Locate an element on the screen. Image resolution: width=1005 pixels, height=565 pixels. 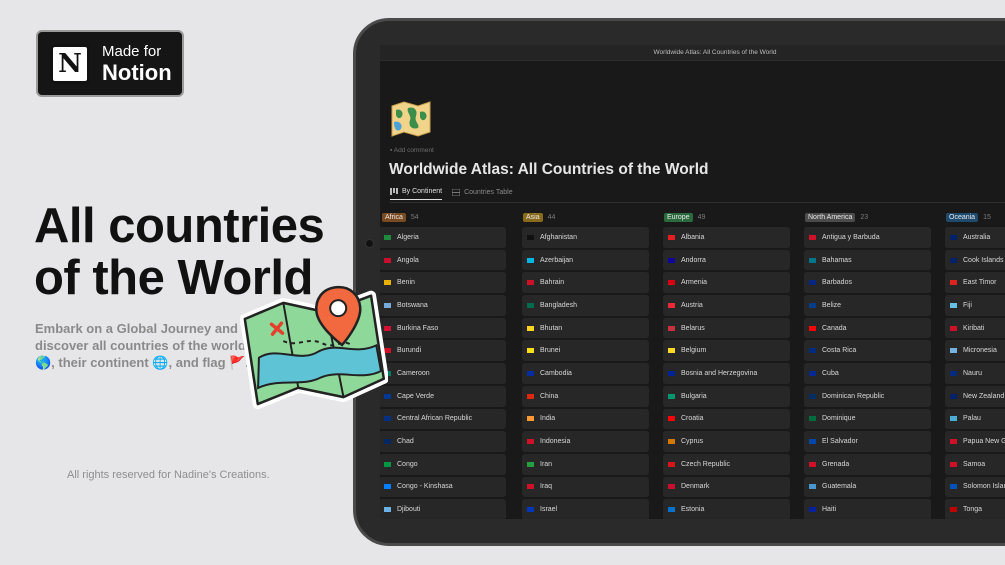
country-card: Grenada is located at coordinates (867, 464).